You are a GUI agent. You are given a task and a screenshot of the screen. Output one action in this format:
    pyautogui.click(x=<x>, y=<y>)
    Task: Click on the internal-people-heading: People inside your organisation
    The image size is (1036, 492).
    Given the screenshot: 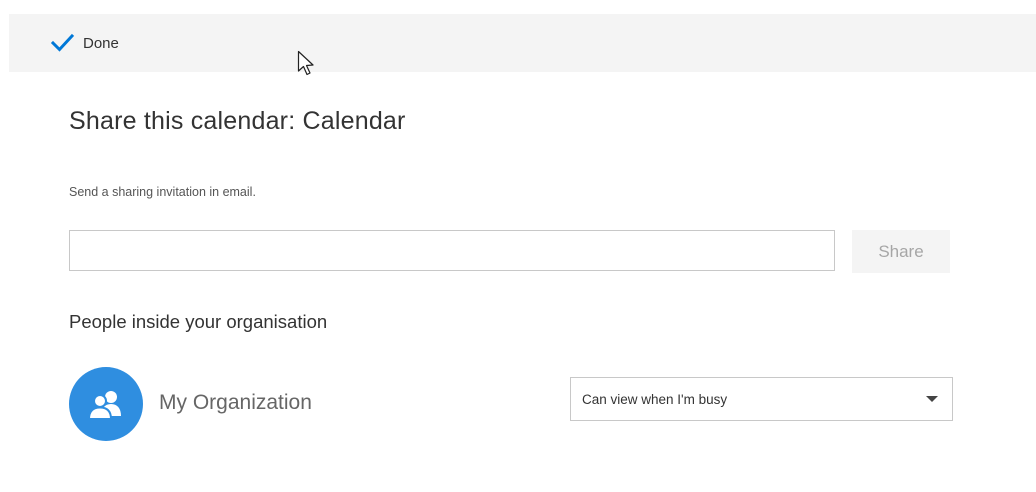 What is the action you would take?
    pyautogui.click(x=198, y=321)
    